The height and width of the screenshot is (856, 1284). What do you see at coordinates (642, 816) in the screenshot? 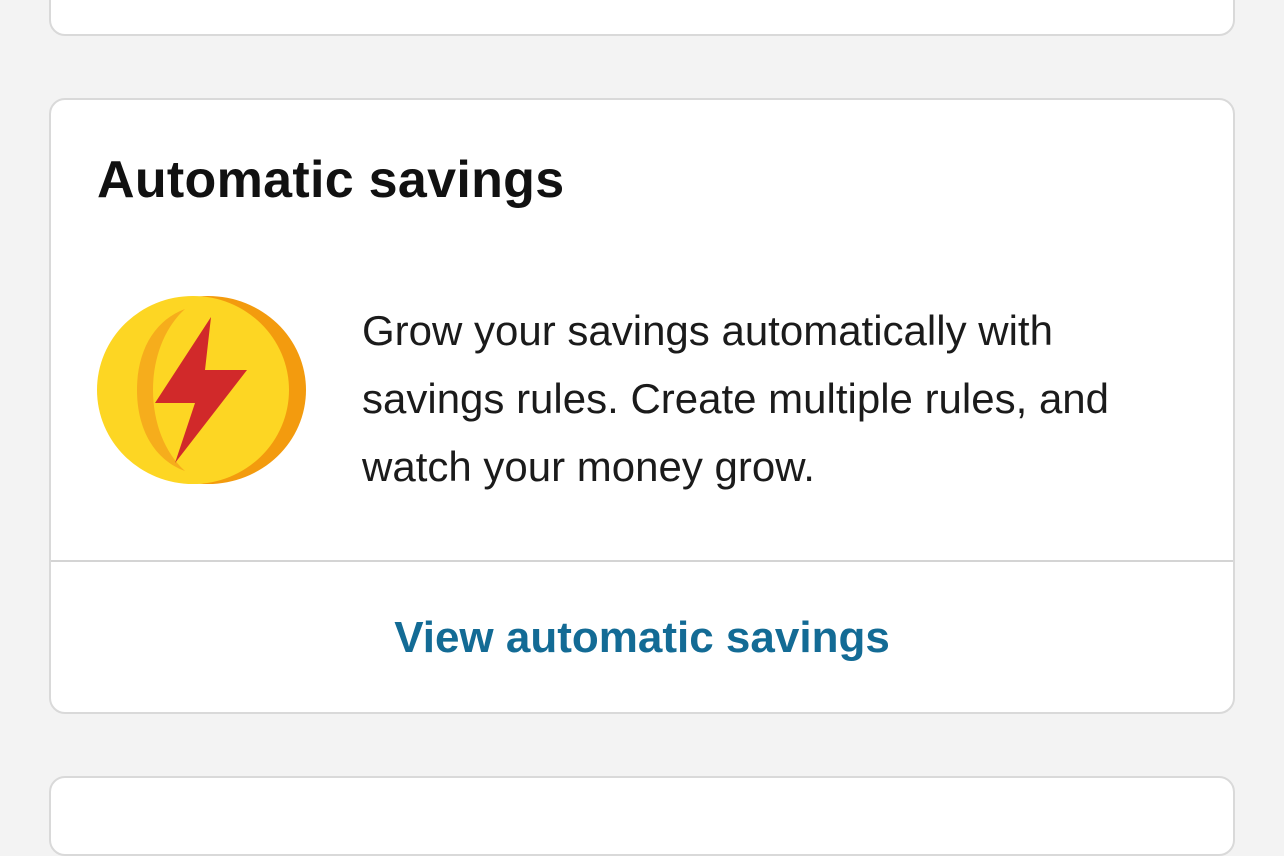
I see `next-card` at bounding box center [642, 816].